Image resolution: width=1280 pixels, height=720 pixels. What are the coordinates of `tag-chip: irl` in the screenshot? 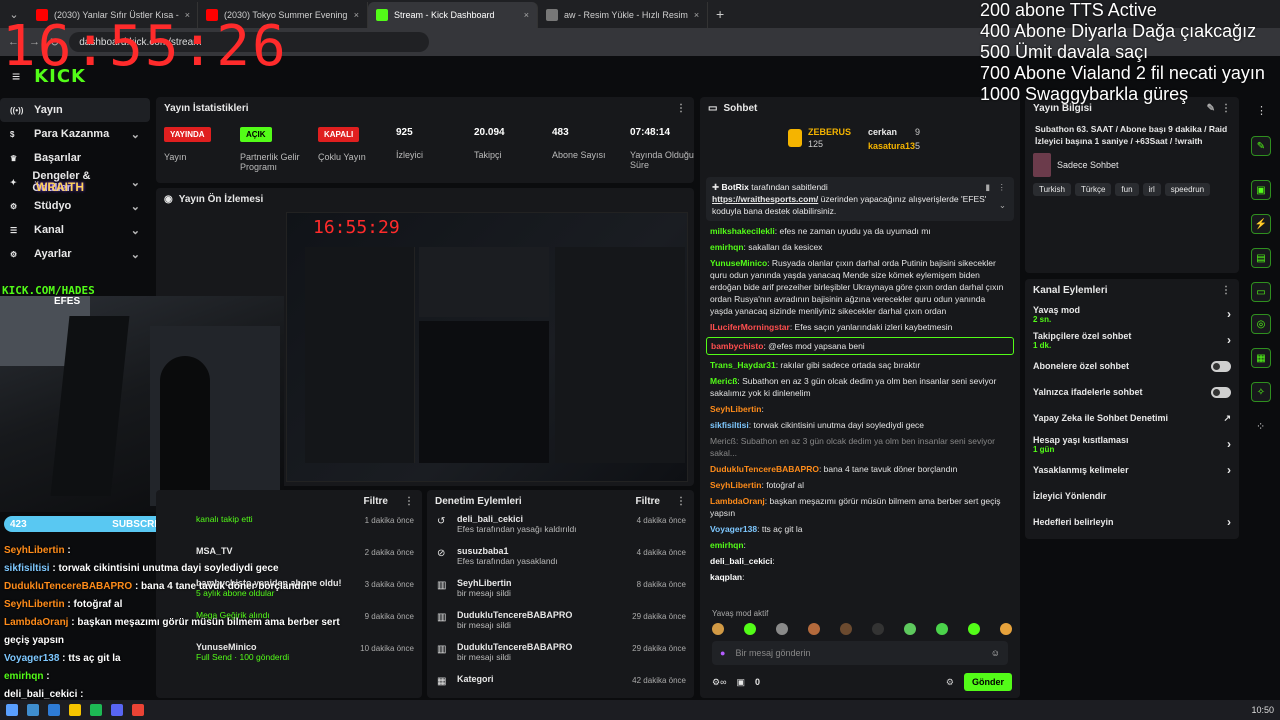 It's located at (1151, 189).